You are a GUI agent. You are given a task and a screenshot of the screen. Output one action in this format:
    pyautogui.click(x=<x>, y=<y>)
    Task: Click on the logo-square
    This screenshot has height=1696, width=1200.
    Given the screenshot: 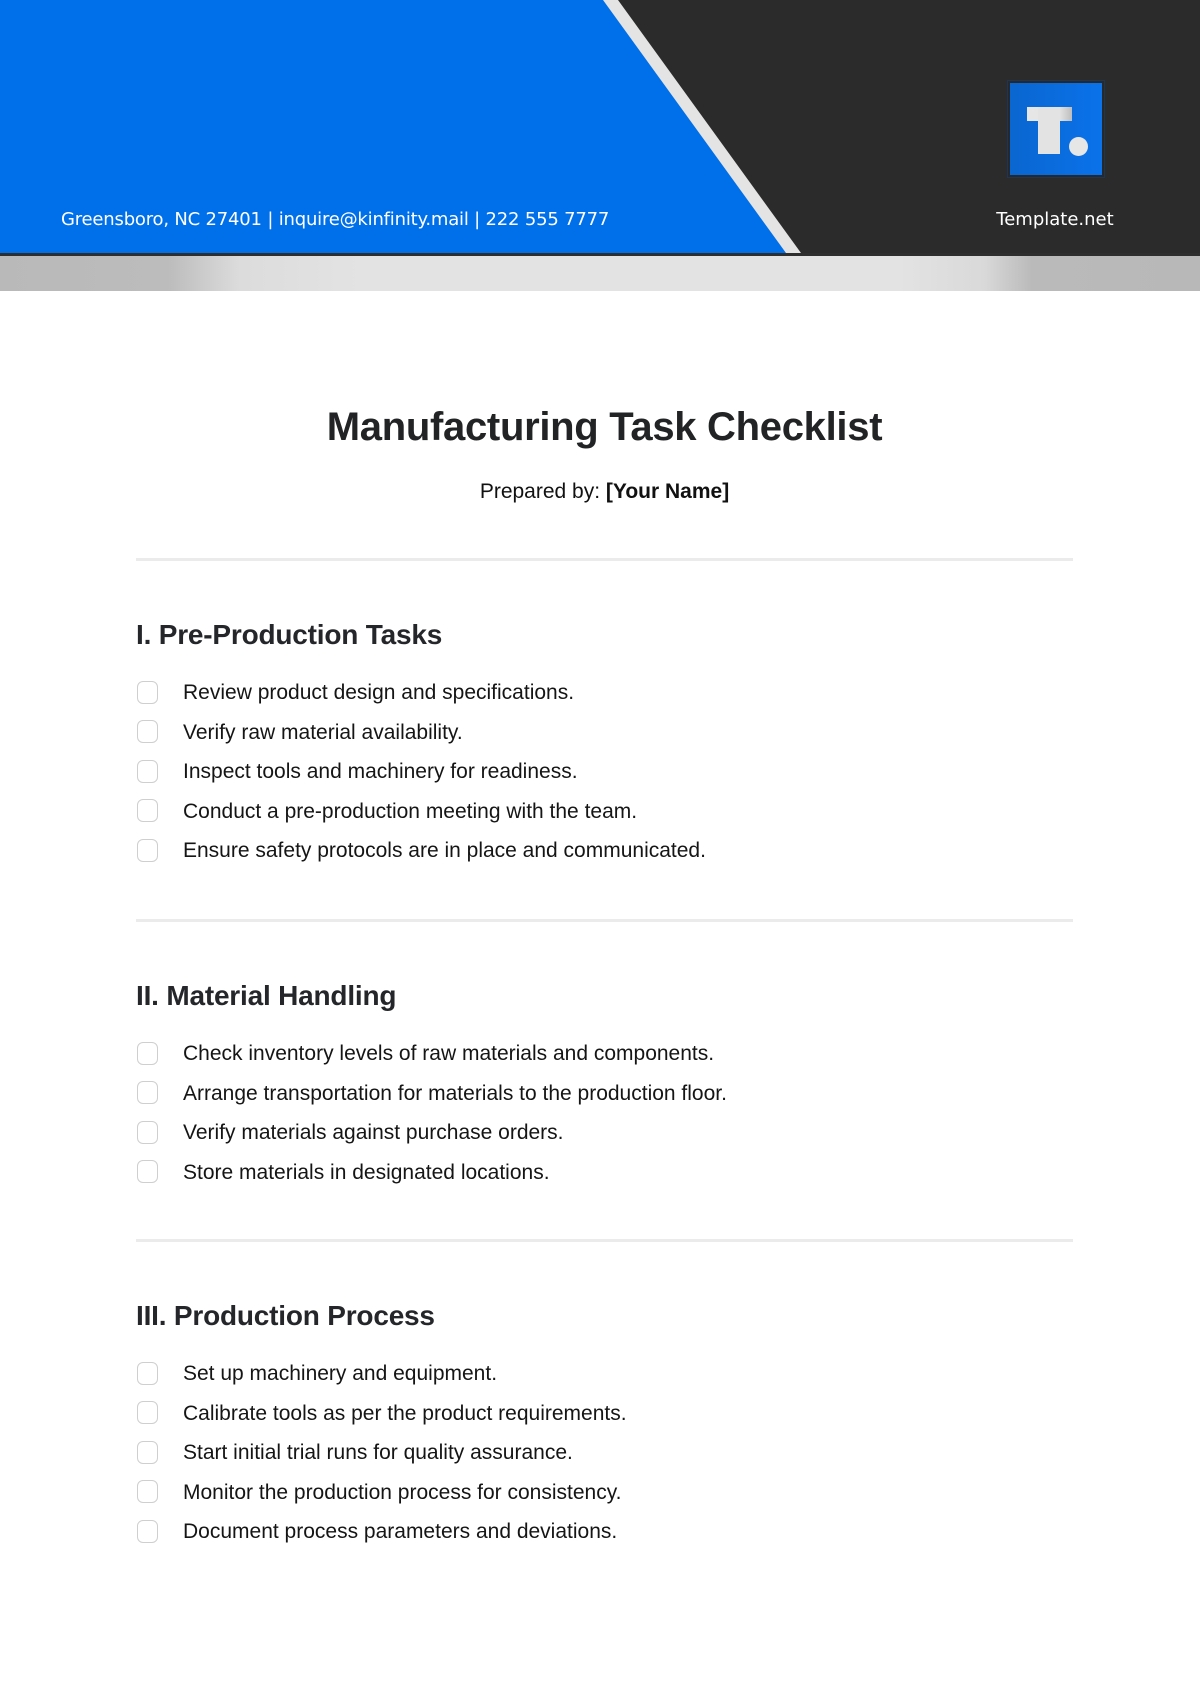 What is the action you would take?
    pyautogui.click(x=1056, y=129)
    